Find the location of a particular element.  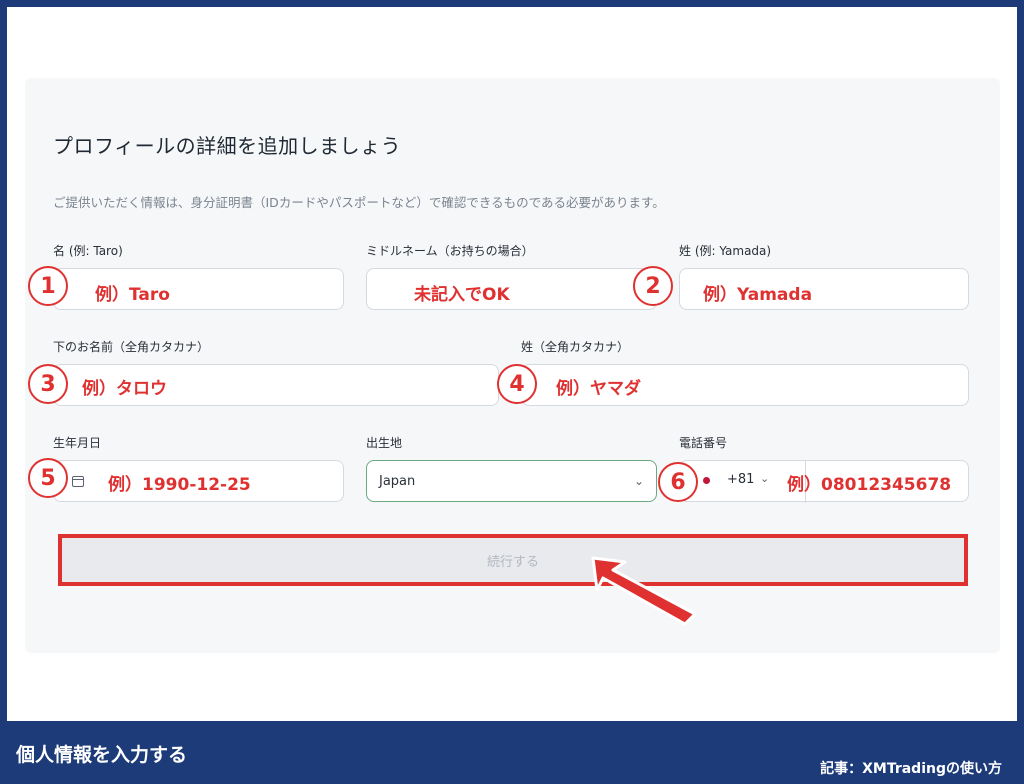

middle-name-input is located at coordinates (511, 289).